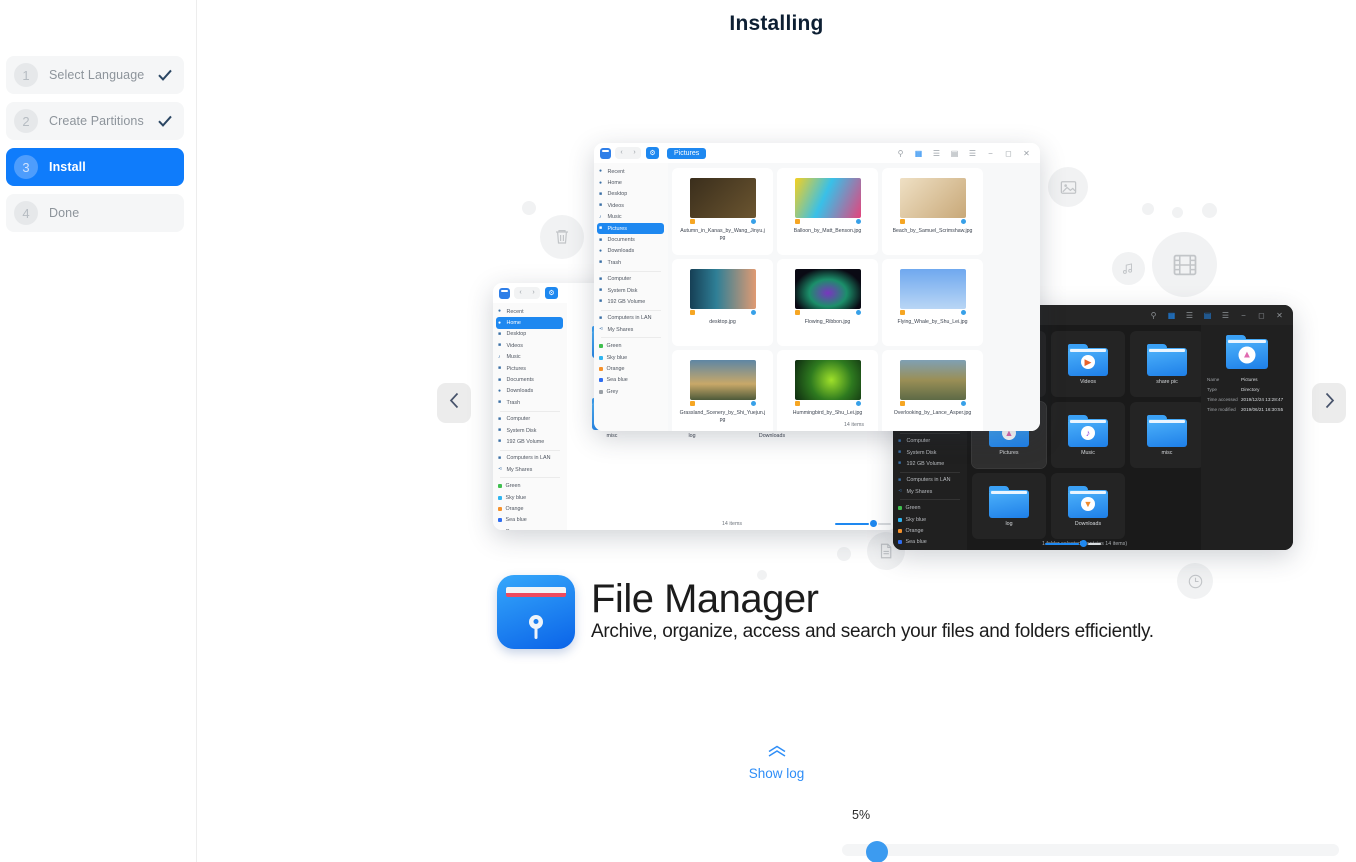  What do you see at coordinates (1088, 435) in the screenshot?
I see `folder-item: ♪ Music` at bounding box center [1088, 435].